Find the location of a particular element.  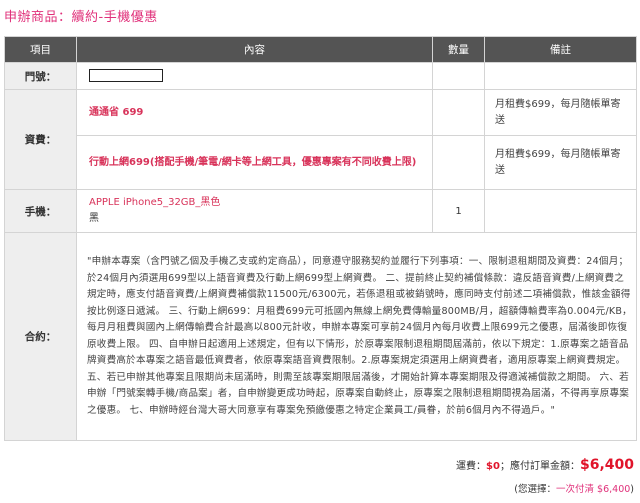

payment-selection: (您選擇：一次付清 $6,400) is located at coordinates (574, 488).